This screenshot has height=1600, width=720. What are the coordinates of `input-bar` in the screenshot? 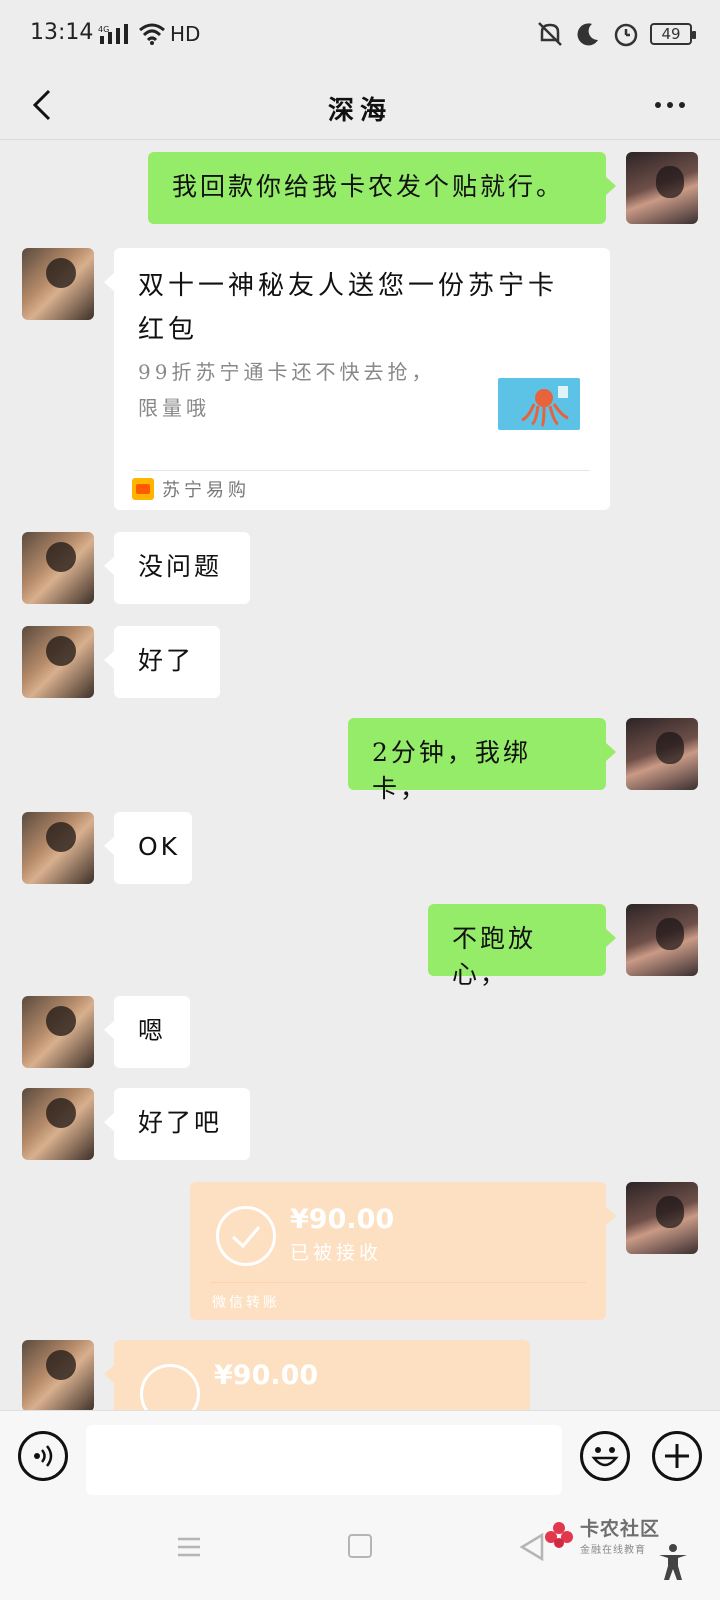 It's located at (360, 1456).